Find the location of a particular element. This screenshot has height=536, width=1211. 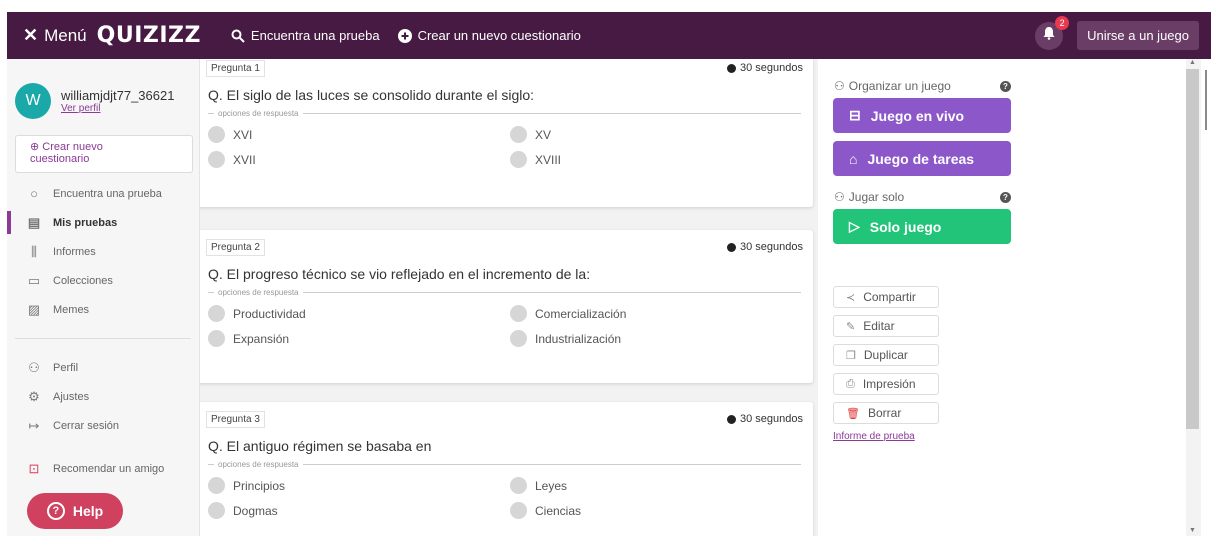

delete-button: 🗑 Borrar is located at coordinates (886, 413).